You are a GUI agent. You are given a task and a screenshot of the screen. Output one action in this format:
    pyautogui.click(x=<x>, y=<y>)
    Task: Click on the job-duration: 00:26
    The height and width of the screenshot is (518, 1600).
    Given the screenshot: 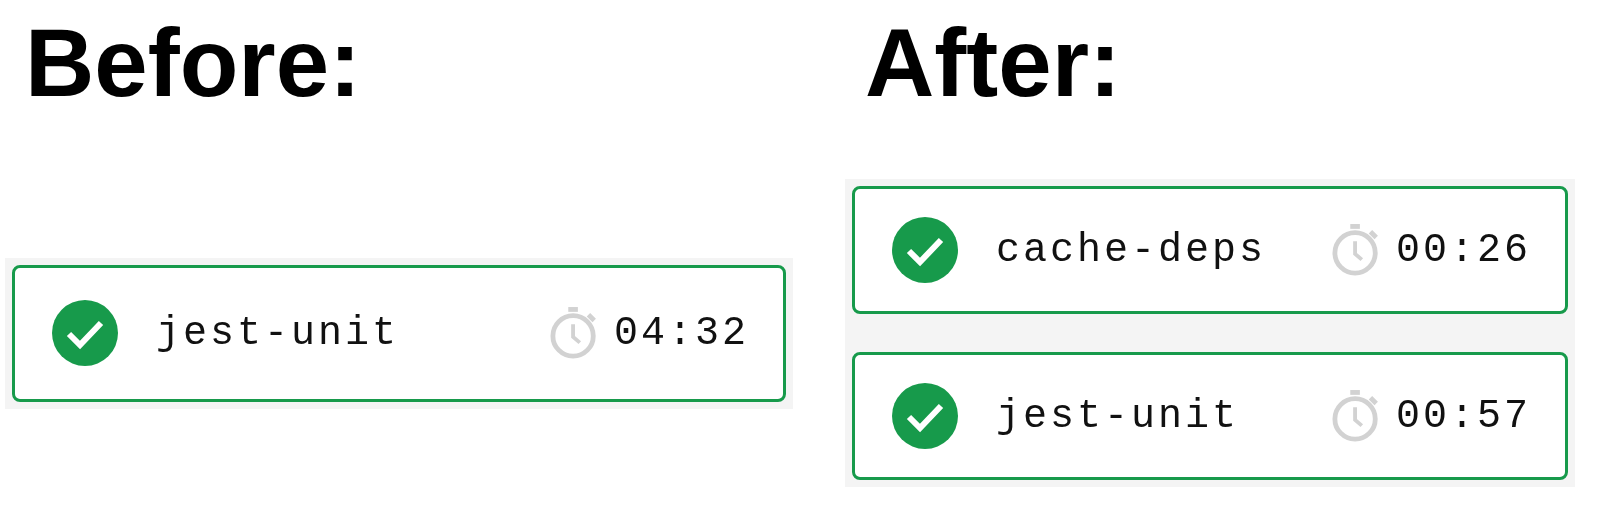 What is the action you would take?
    pyautogui.click(x=1463, y=250)
    